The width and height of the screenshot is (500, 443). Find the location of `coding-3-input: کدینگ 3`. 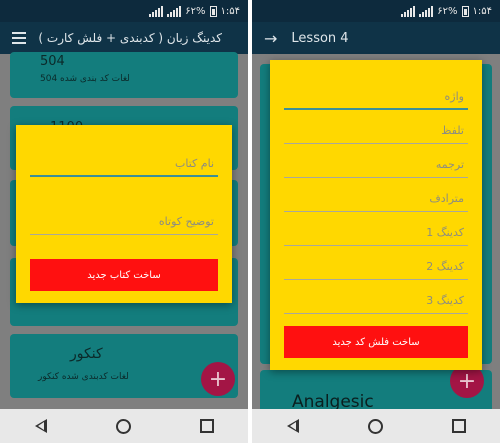

coding-3-input: کدینگ 3 is located at coordinates (376, 301).